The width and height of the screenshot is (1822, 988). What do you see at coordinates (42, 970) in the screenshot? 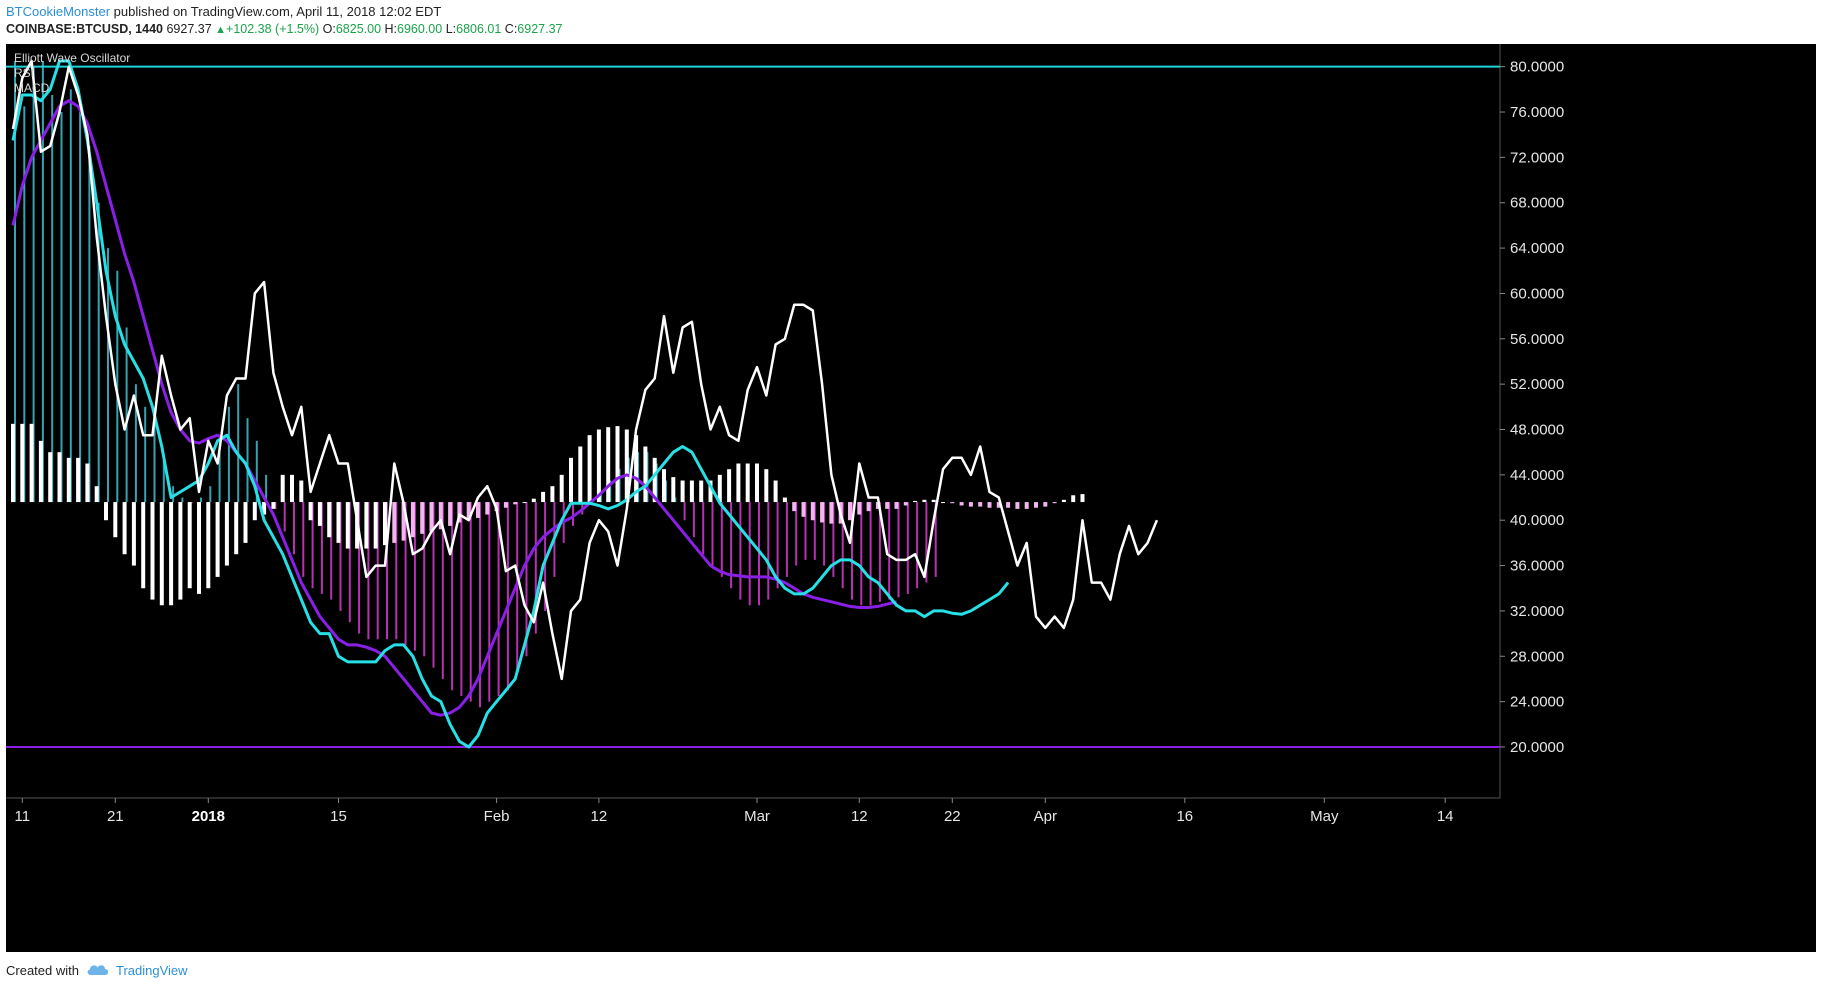
I see `created-with-text: Created with` at bounding box center [42, 970].